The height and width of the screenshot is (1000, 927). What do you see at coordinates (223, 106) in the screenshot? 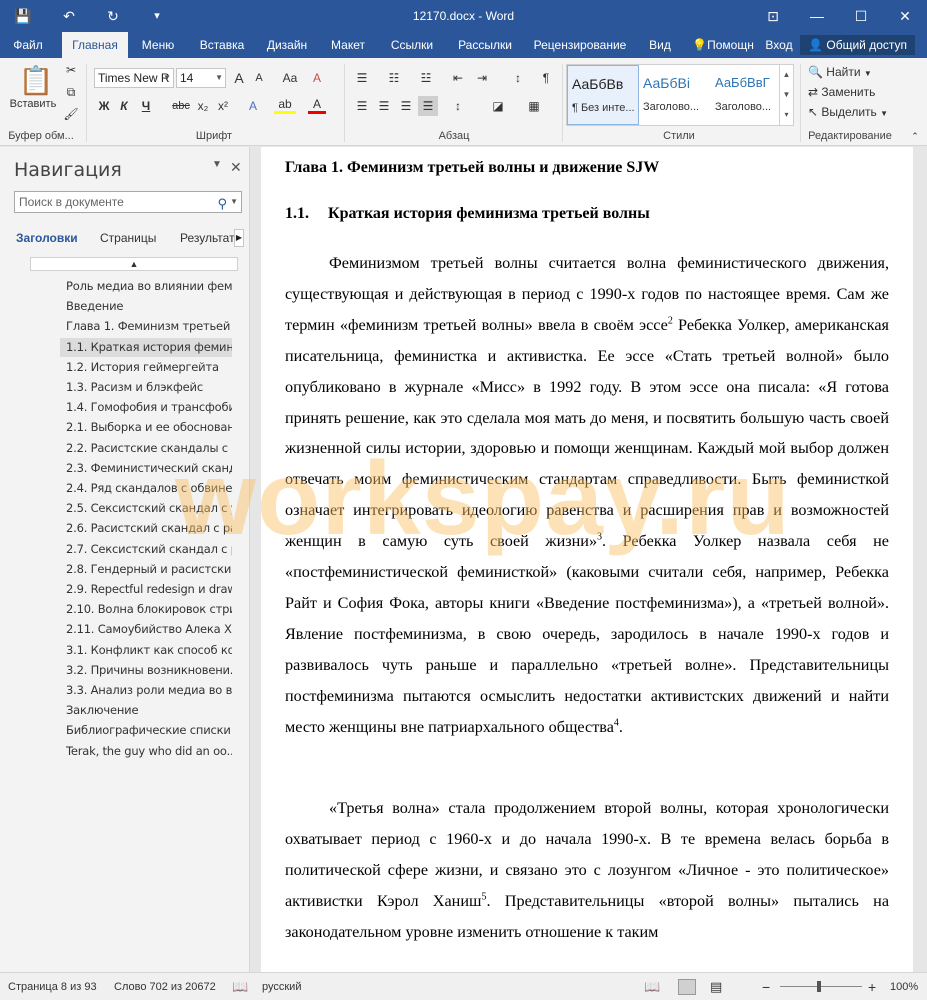
I see `superscript-button: x²` at bounding box center [223, 106].